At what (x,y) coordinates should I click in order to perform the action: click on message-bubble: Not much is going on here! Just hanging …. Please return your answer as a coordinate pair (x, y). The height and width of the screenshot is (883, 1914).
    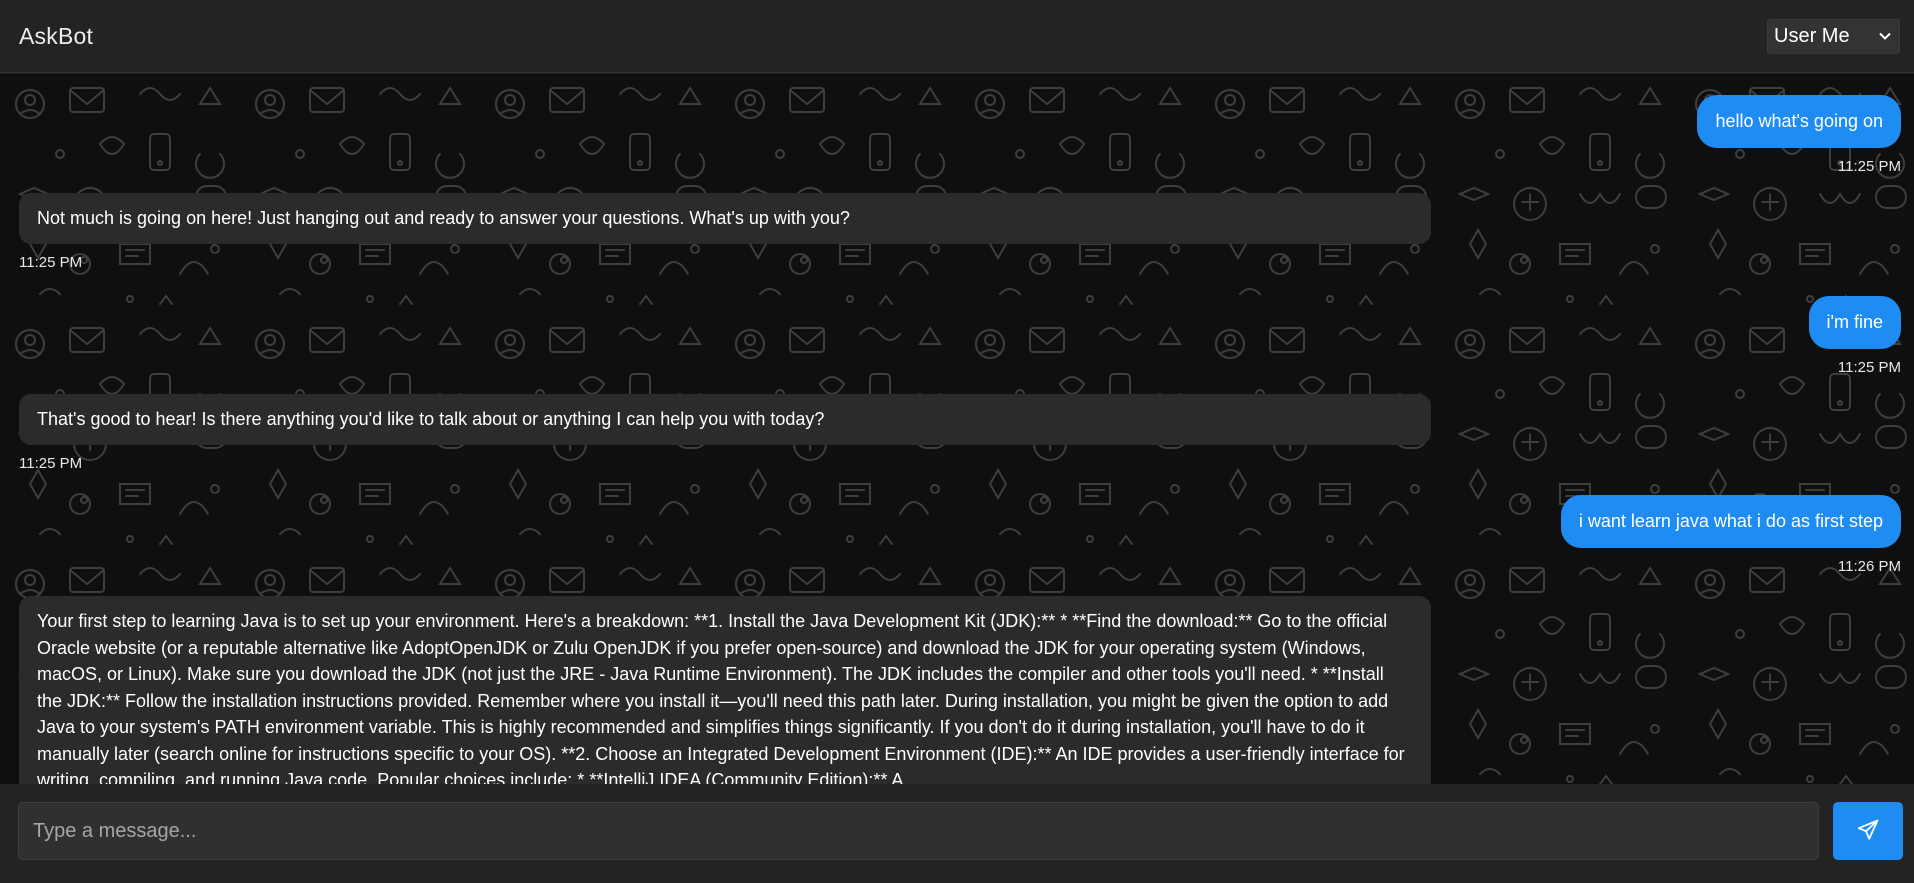
    Looking at the image, I should click on (725, 218).